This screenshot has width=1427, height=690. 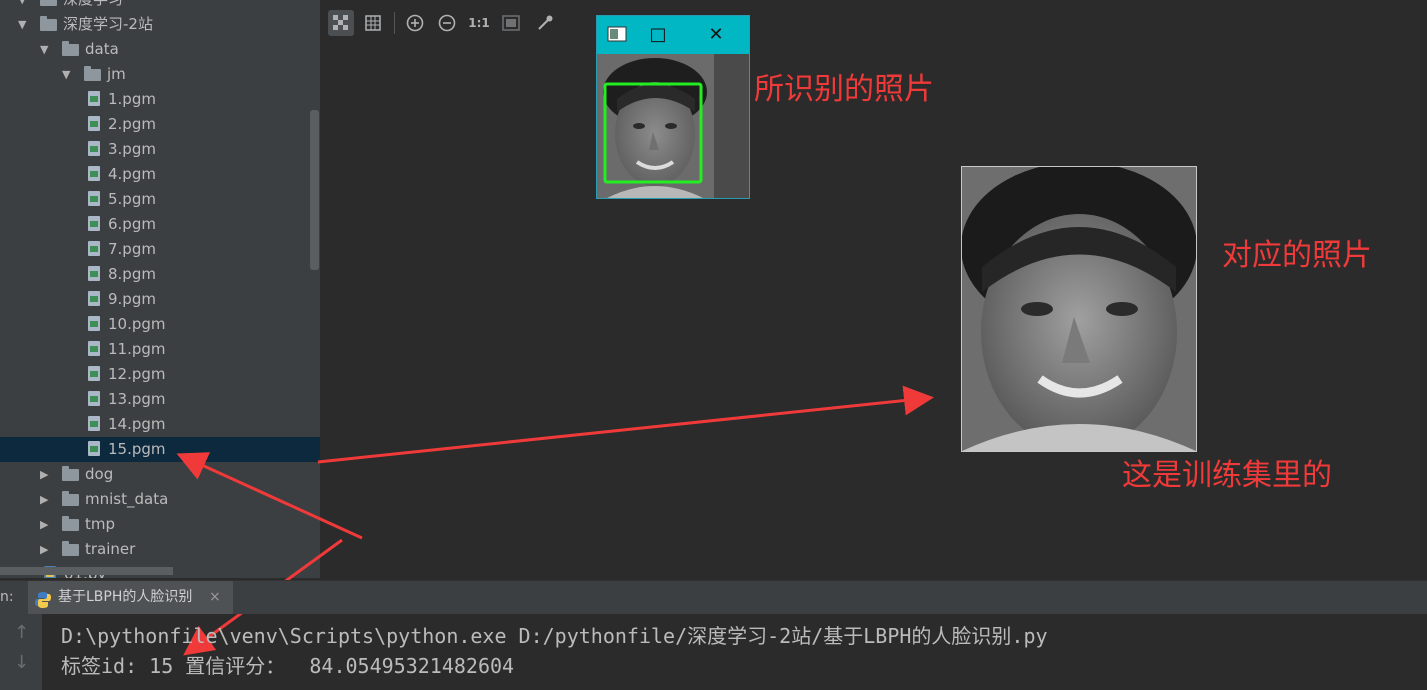 What do you see at coordinates (288, 666) in the screenshot?
I see `console-output-line: 标签id: 15 置信评分： 84.05495321482604` at bounding box center [288, 666].